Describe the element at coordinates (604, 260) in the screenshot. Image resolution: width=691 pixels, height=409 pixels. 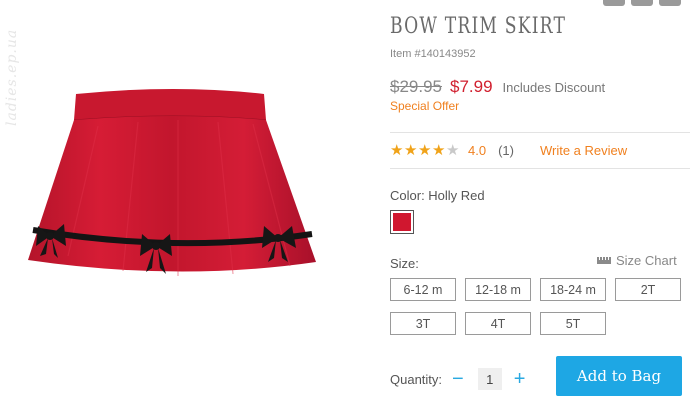
I see `ruler-icon` at that location.